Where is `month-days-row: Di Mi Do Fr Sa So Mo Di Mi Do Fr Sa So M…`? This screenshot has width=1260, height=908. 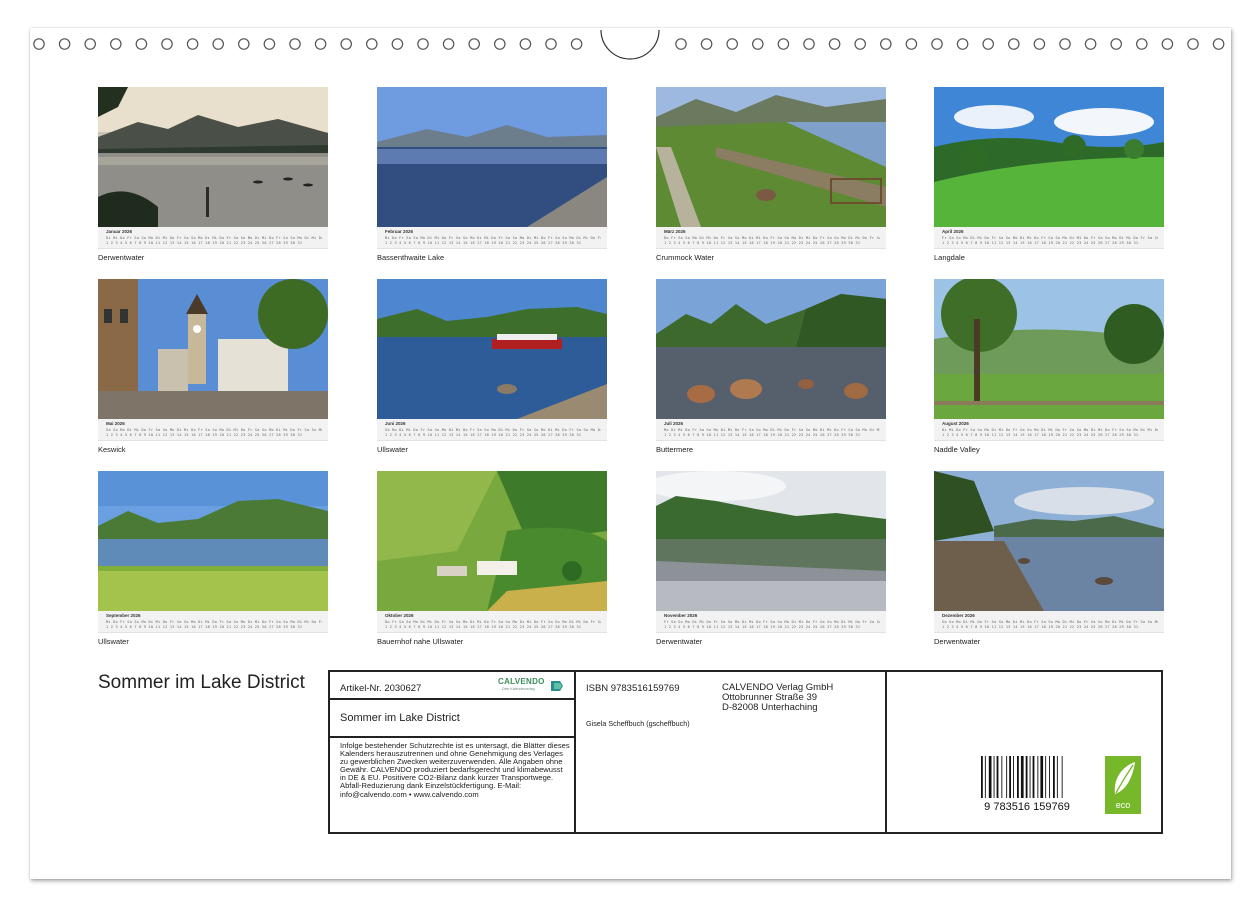 month-days-row: Di Mi Do Fr Sa So Mo Di Mi Do Fr Sa So M… is located at coordinates (1050, 432).